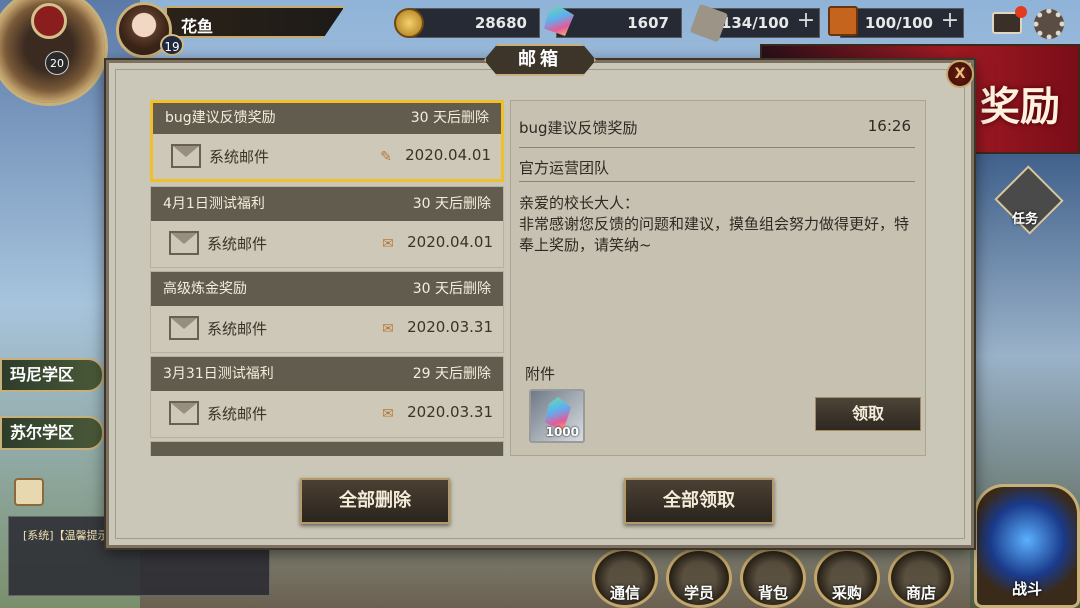 The width and height of the screenshot is (1080, 608). I want to click on mail-header: 3月31日测试福利 29 天后删除, so click(327, 374).